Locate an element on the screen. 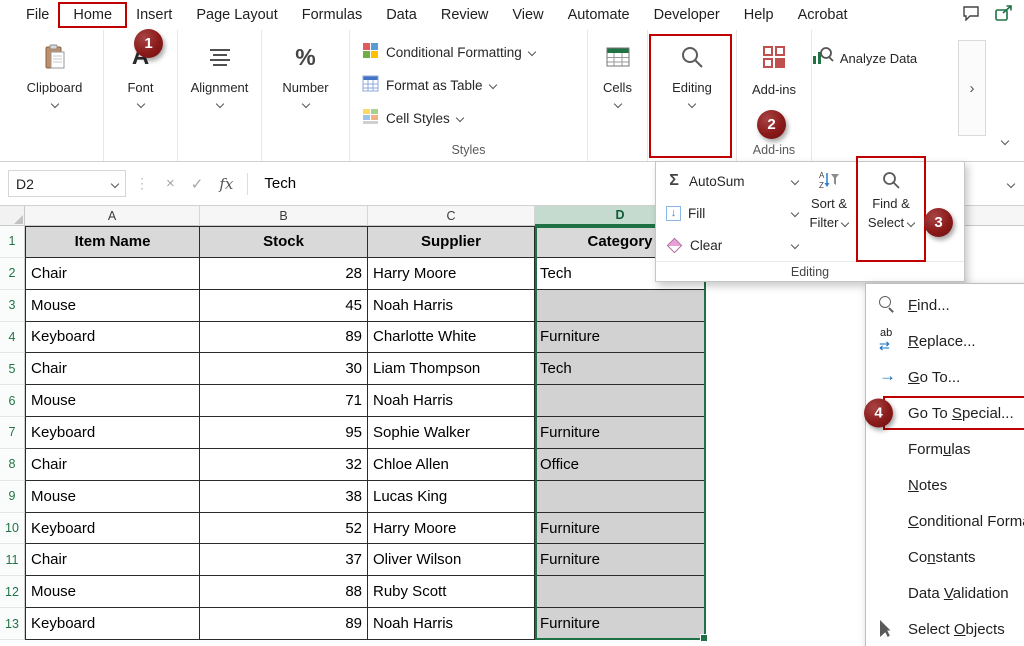 Image resolution: width=1024 pixels, height=646 pixels. ribbon-tab-automate: Automate is located at coordinates (599, 15).